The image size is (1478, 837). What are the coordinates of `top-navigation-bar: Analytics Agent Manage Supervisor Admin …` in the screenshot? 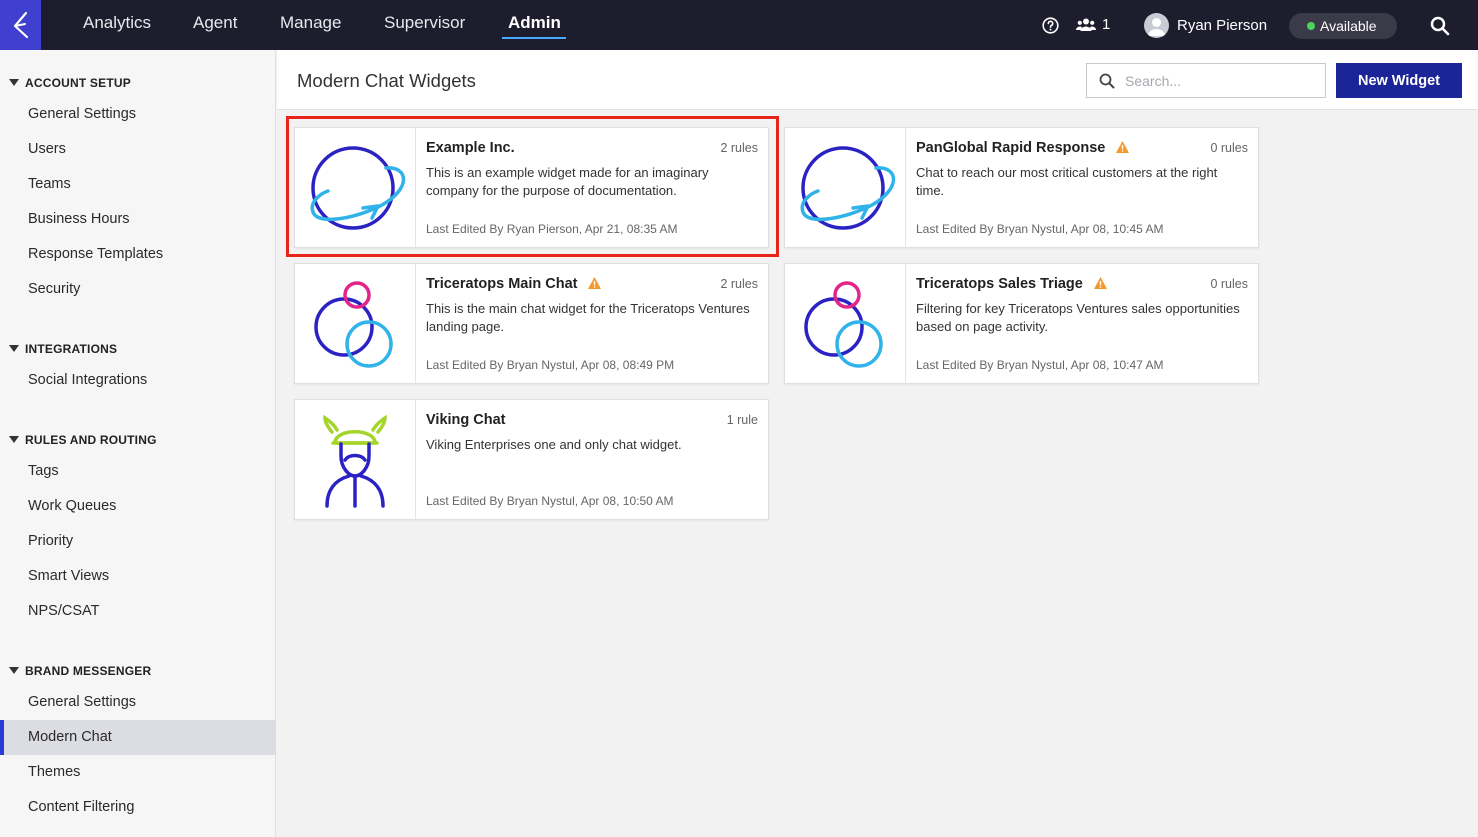 It's located at (739, 25).